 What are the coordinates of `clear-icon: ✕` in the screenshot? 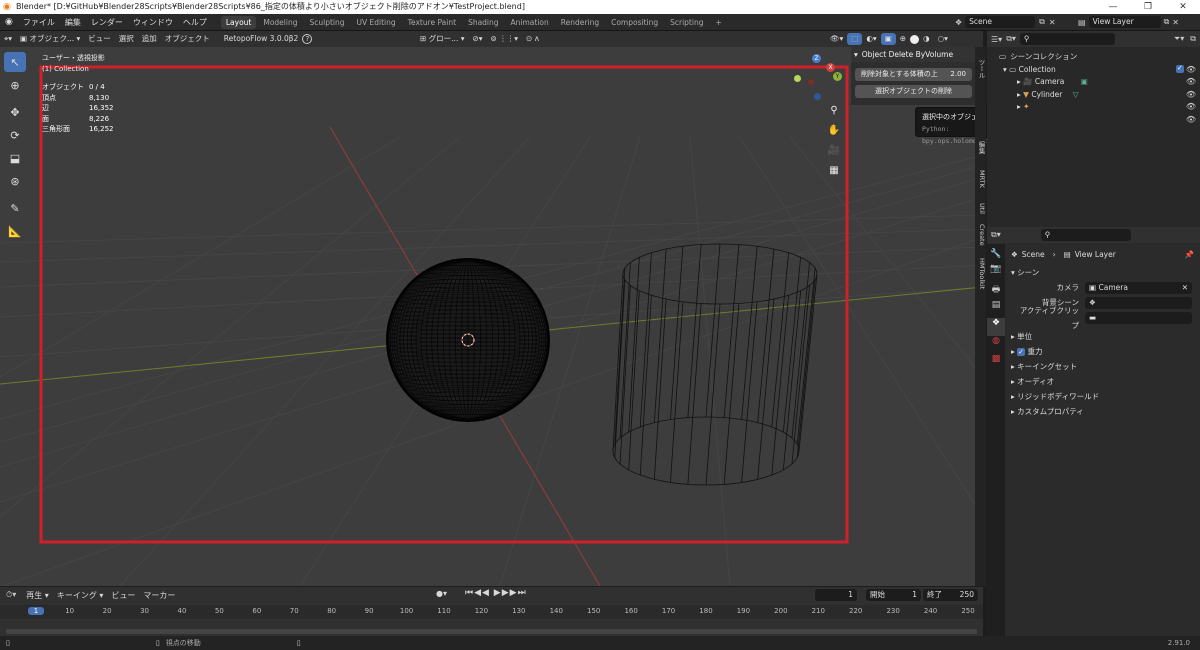 It's located at (1185, 288).